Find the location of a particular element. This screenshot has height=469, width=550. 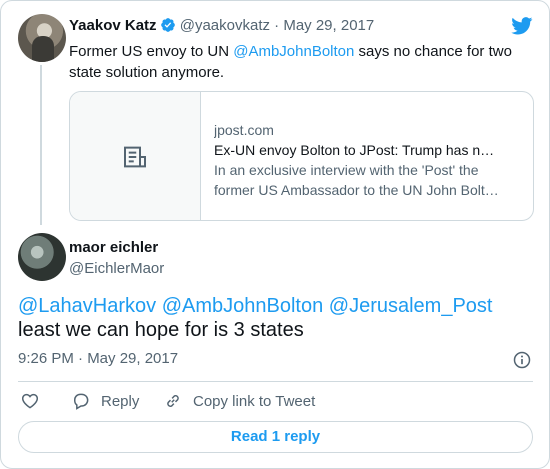

reply-button: Reply is located at coordinates (105, 401).